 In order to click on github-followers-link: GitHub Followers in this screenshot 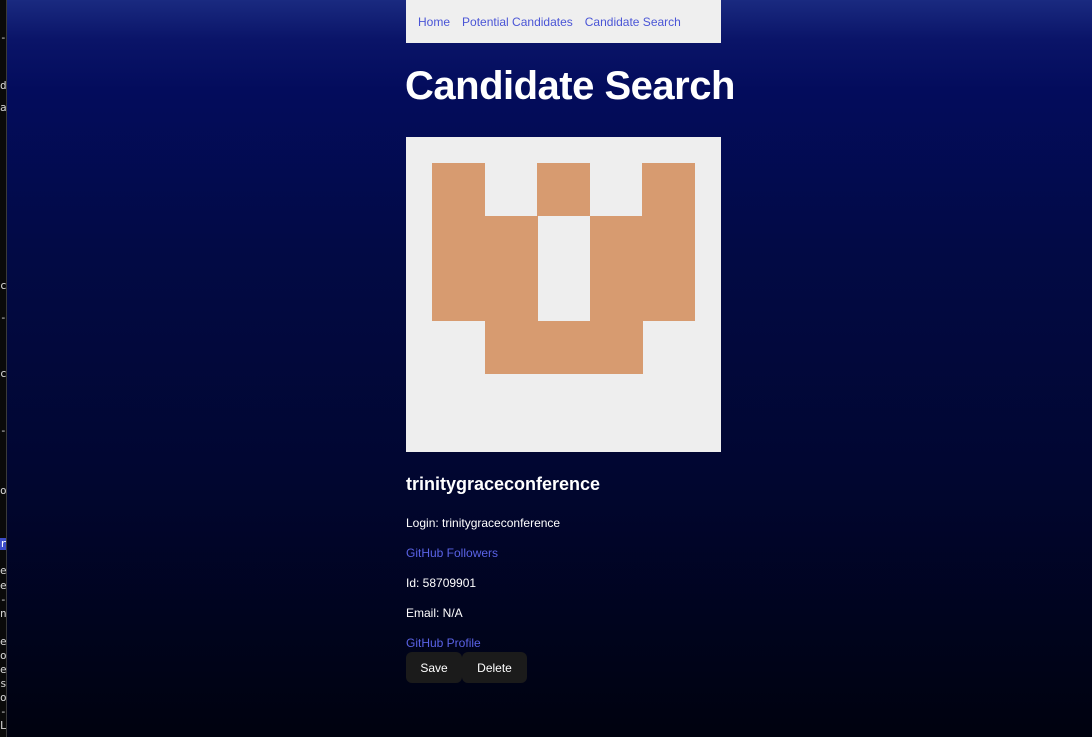, I will do `click(452, 553)`.